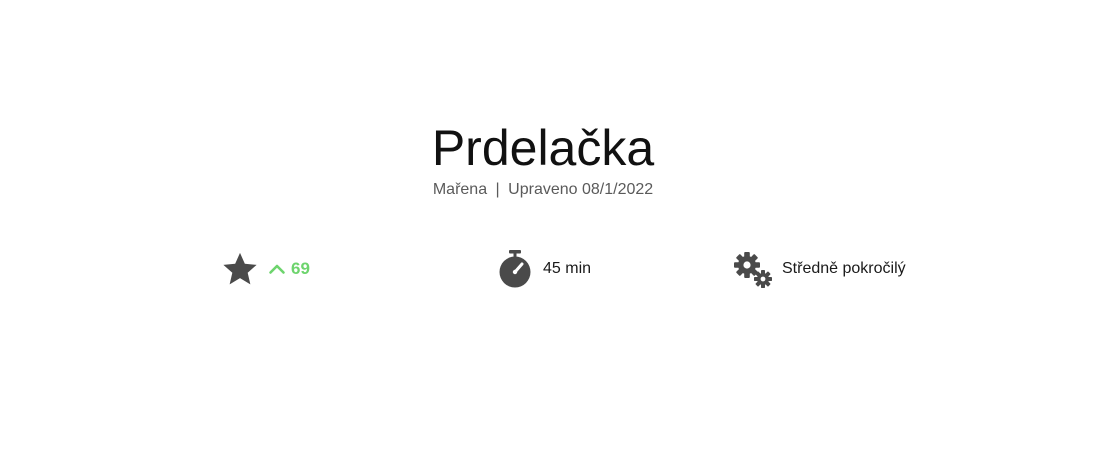 The image size is (1102, 473). I want to click on rating-stat: 69, so click(265, 269).